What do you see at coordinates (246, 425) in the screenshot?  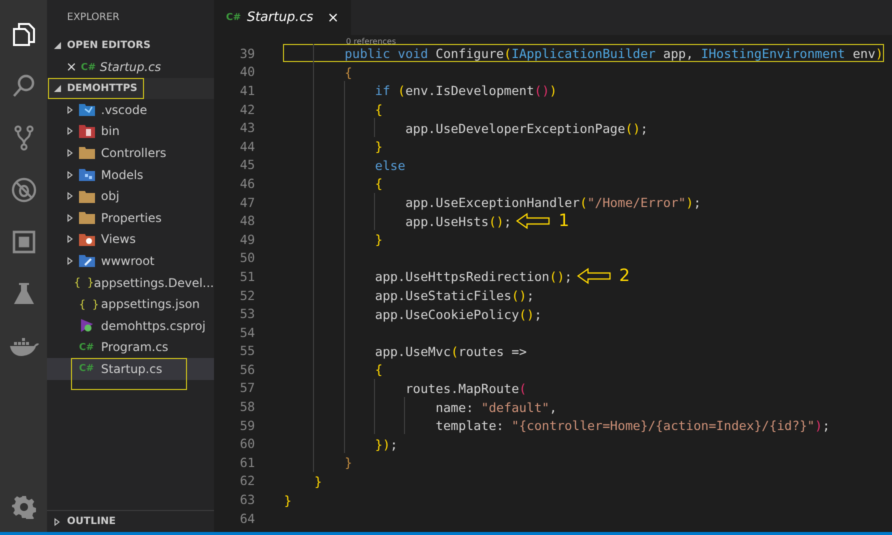 I see `line-number: 59` at bounding box center [246, 425].